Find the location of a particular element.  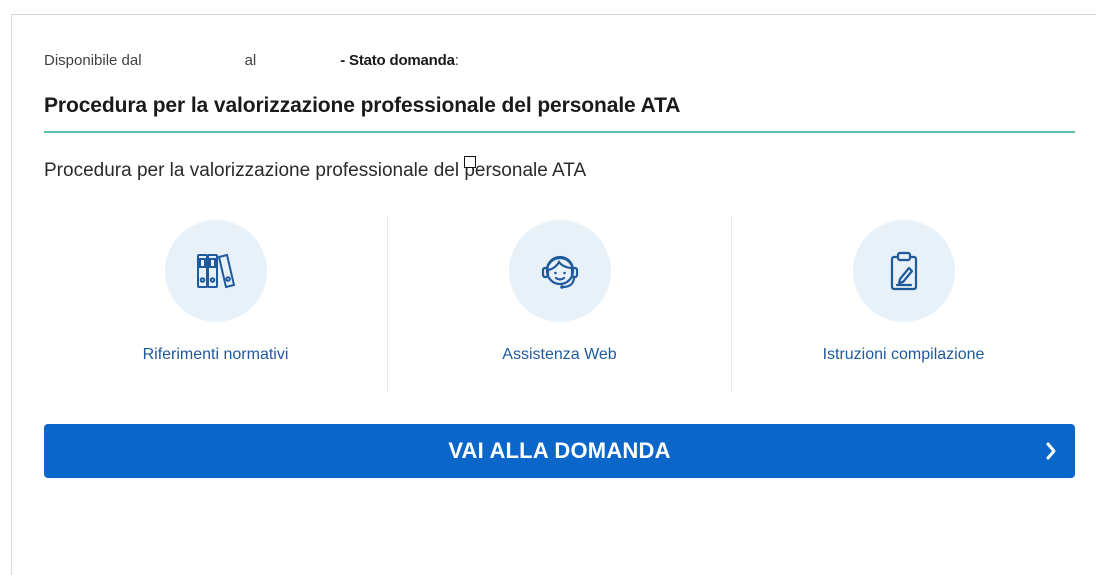

link-assistenza-web: Assistenza Web is located at coordinates (559, 303).